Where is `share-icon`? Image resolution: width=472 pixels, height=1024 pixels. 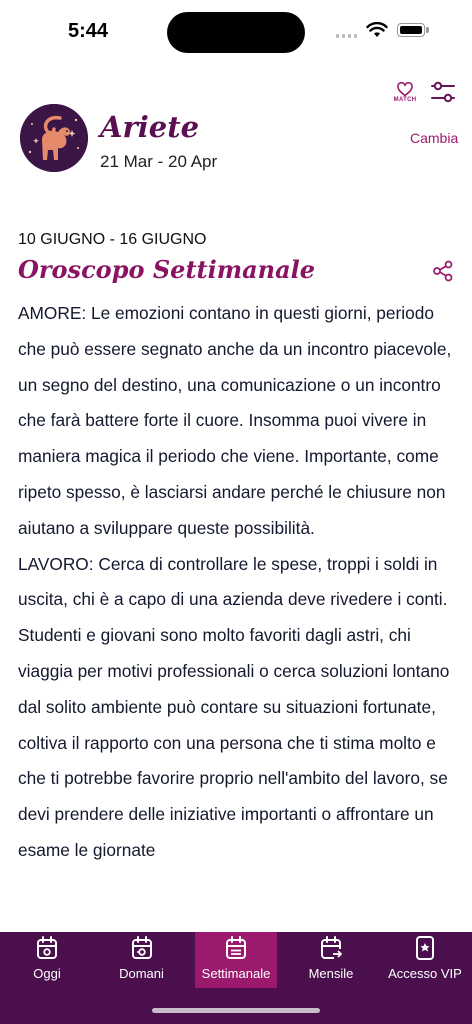
share-icon is located at coordinates (443, 271).